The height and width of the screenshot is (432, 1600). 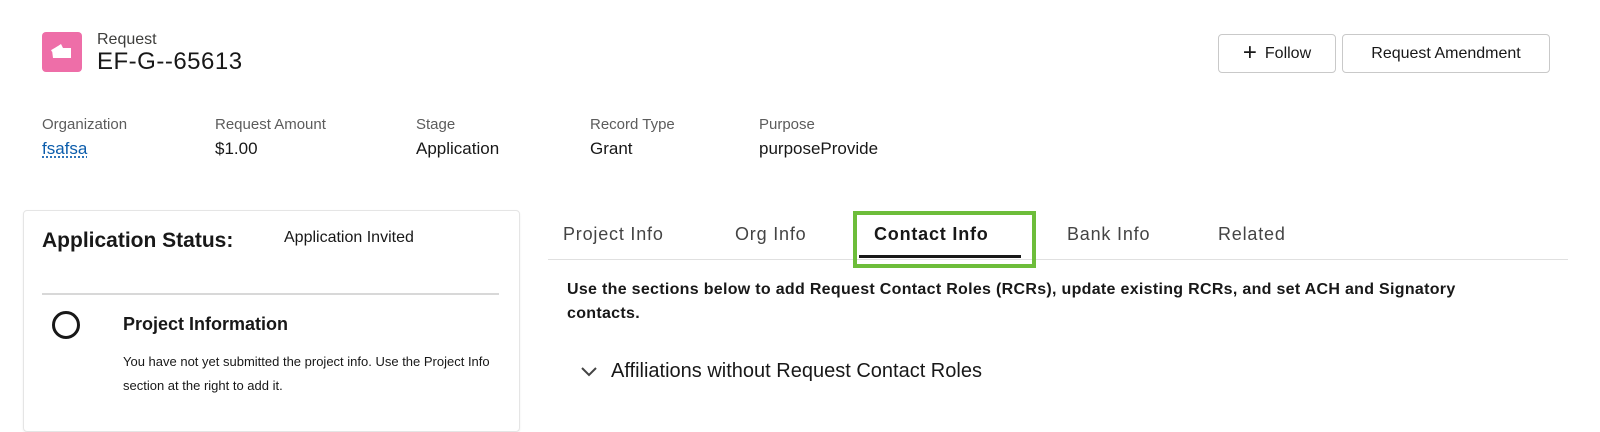 I want to click on application-status-label: Application Status:, so click(x=138, y=240).